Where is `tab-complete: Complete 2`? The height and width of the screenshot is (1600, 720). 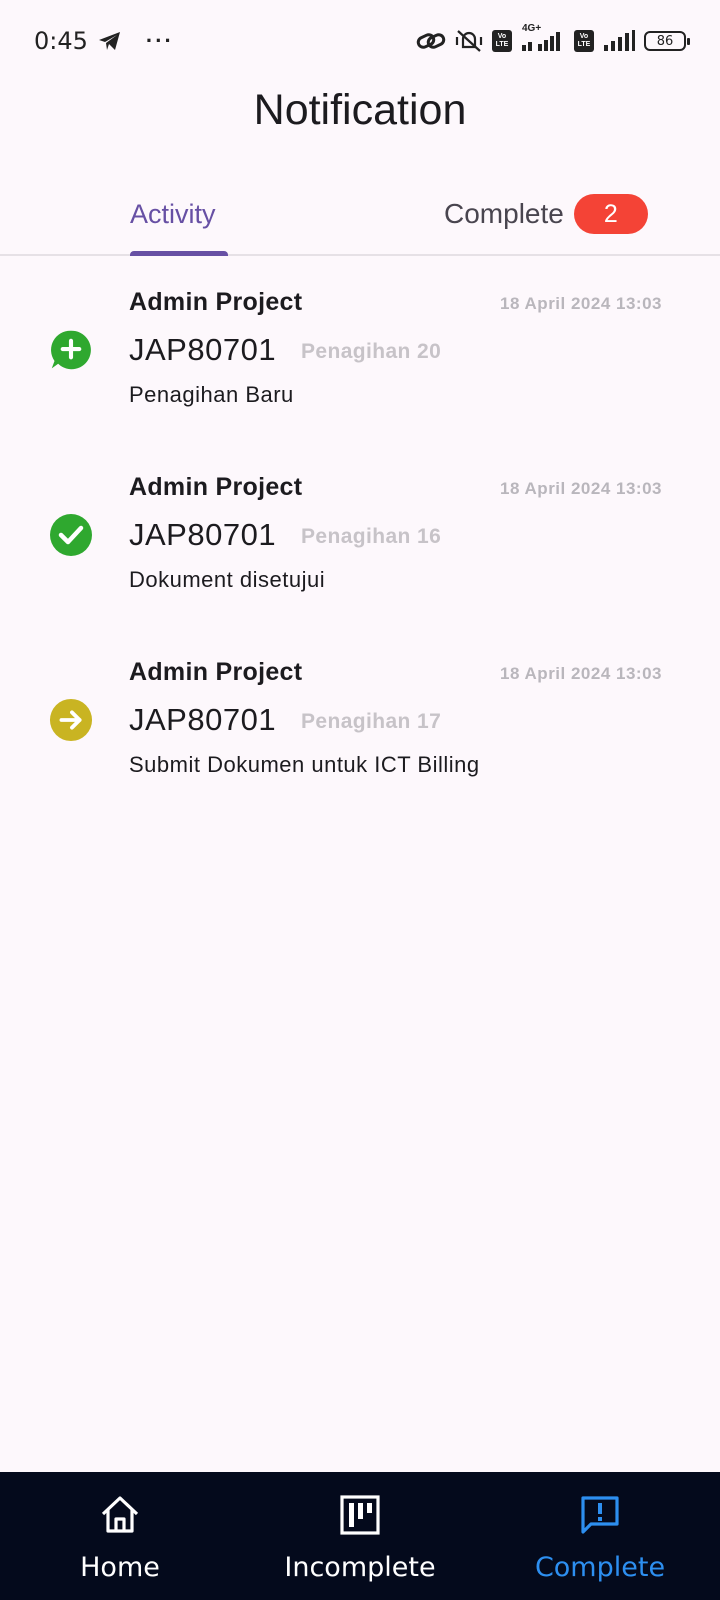 tab-complete: Complete 2 is located at coordinates (546, 214).